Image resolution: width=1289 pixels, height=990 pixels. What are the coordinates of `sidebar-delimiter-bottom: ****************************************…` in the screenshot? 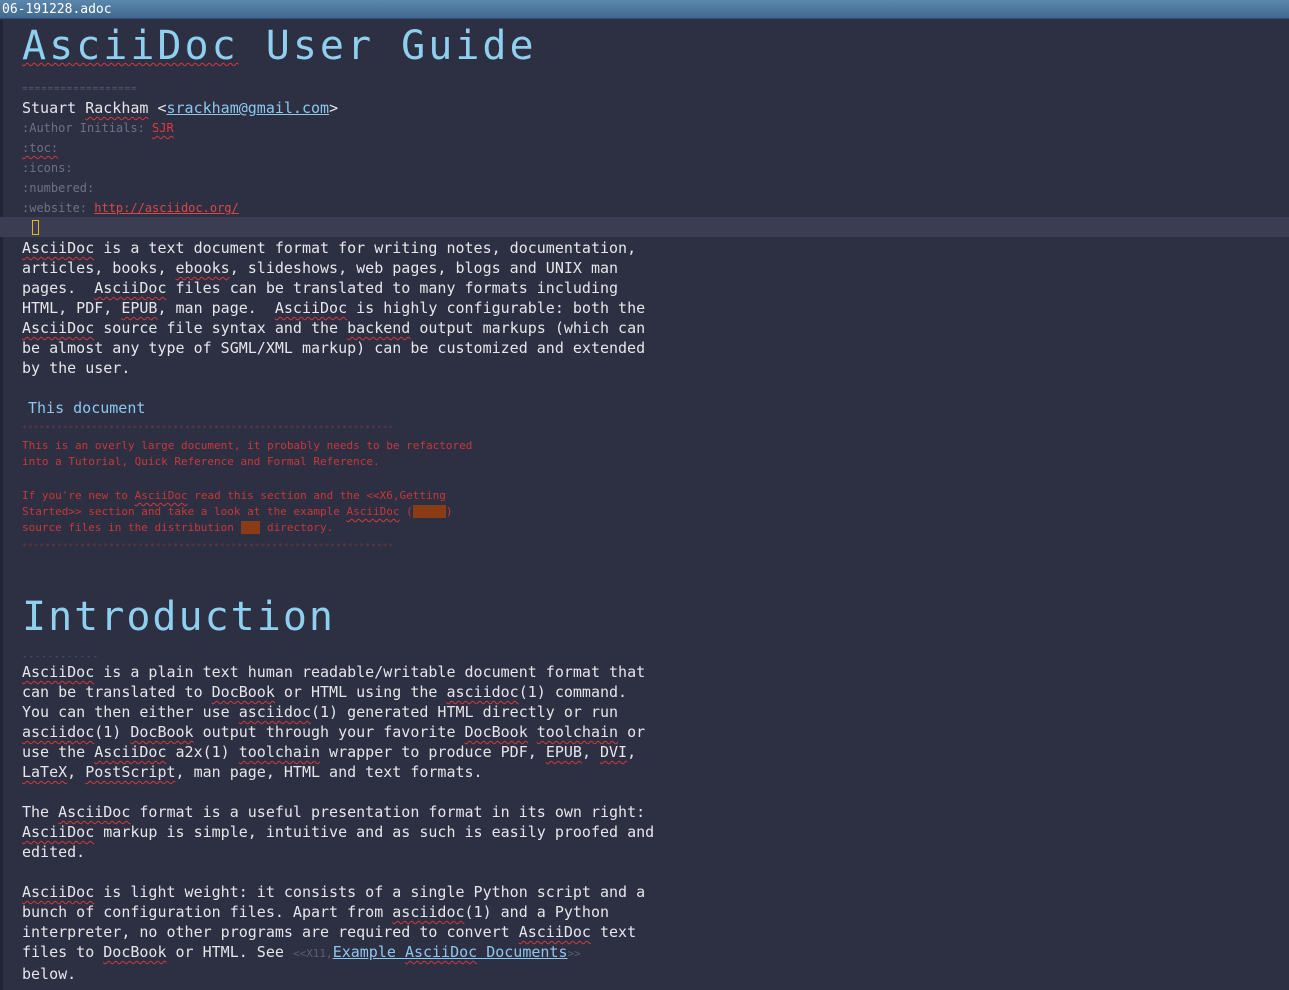 It's located at (208, 546).